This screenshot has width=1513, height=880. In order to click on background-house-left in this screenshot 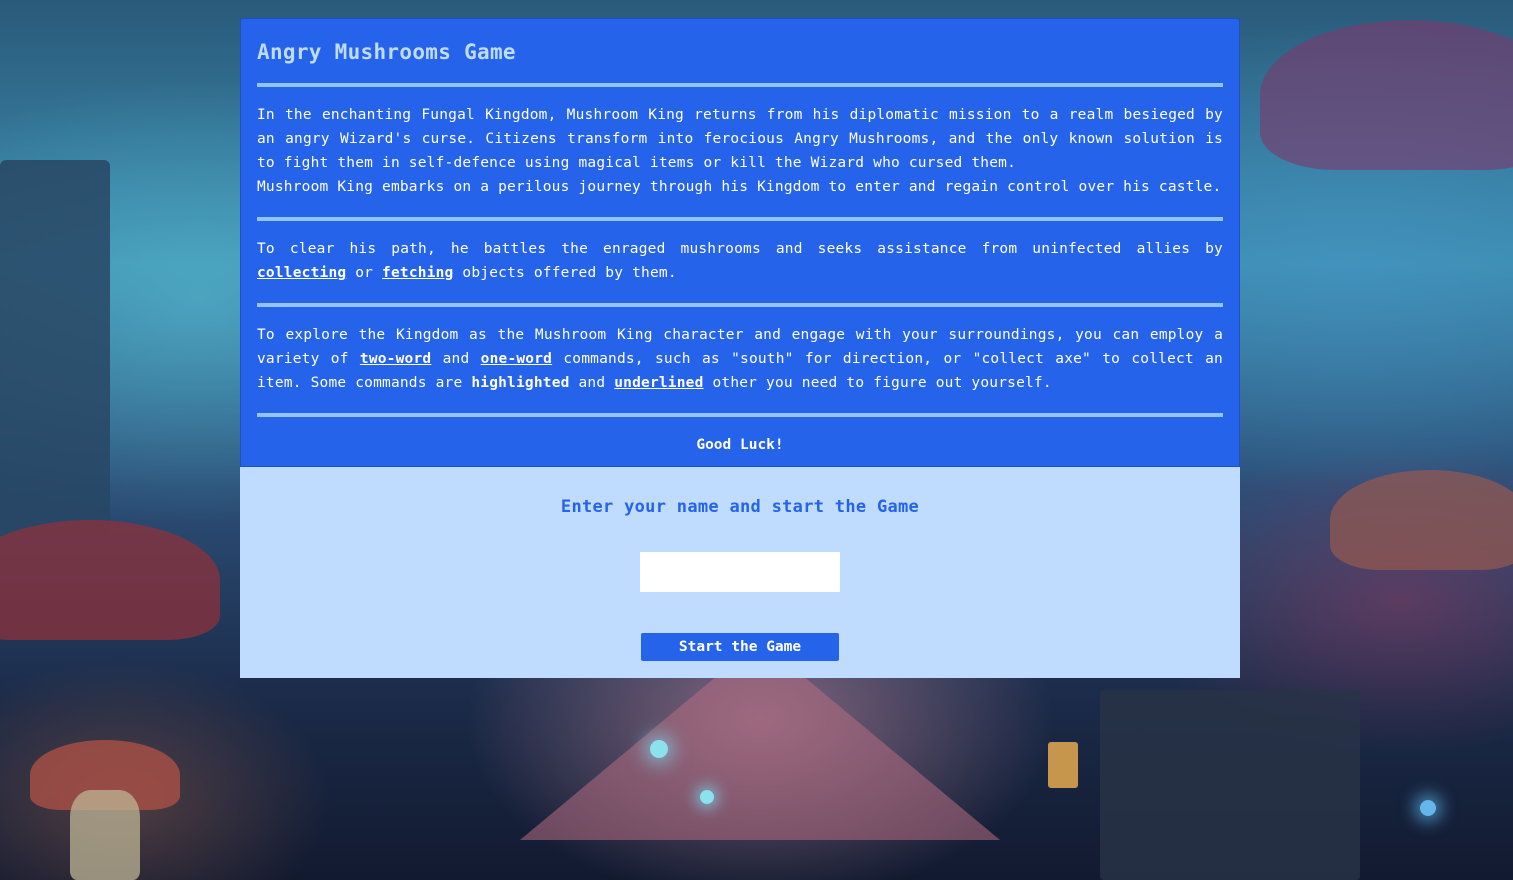, I will do `click(55, 350)`.